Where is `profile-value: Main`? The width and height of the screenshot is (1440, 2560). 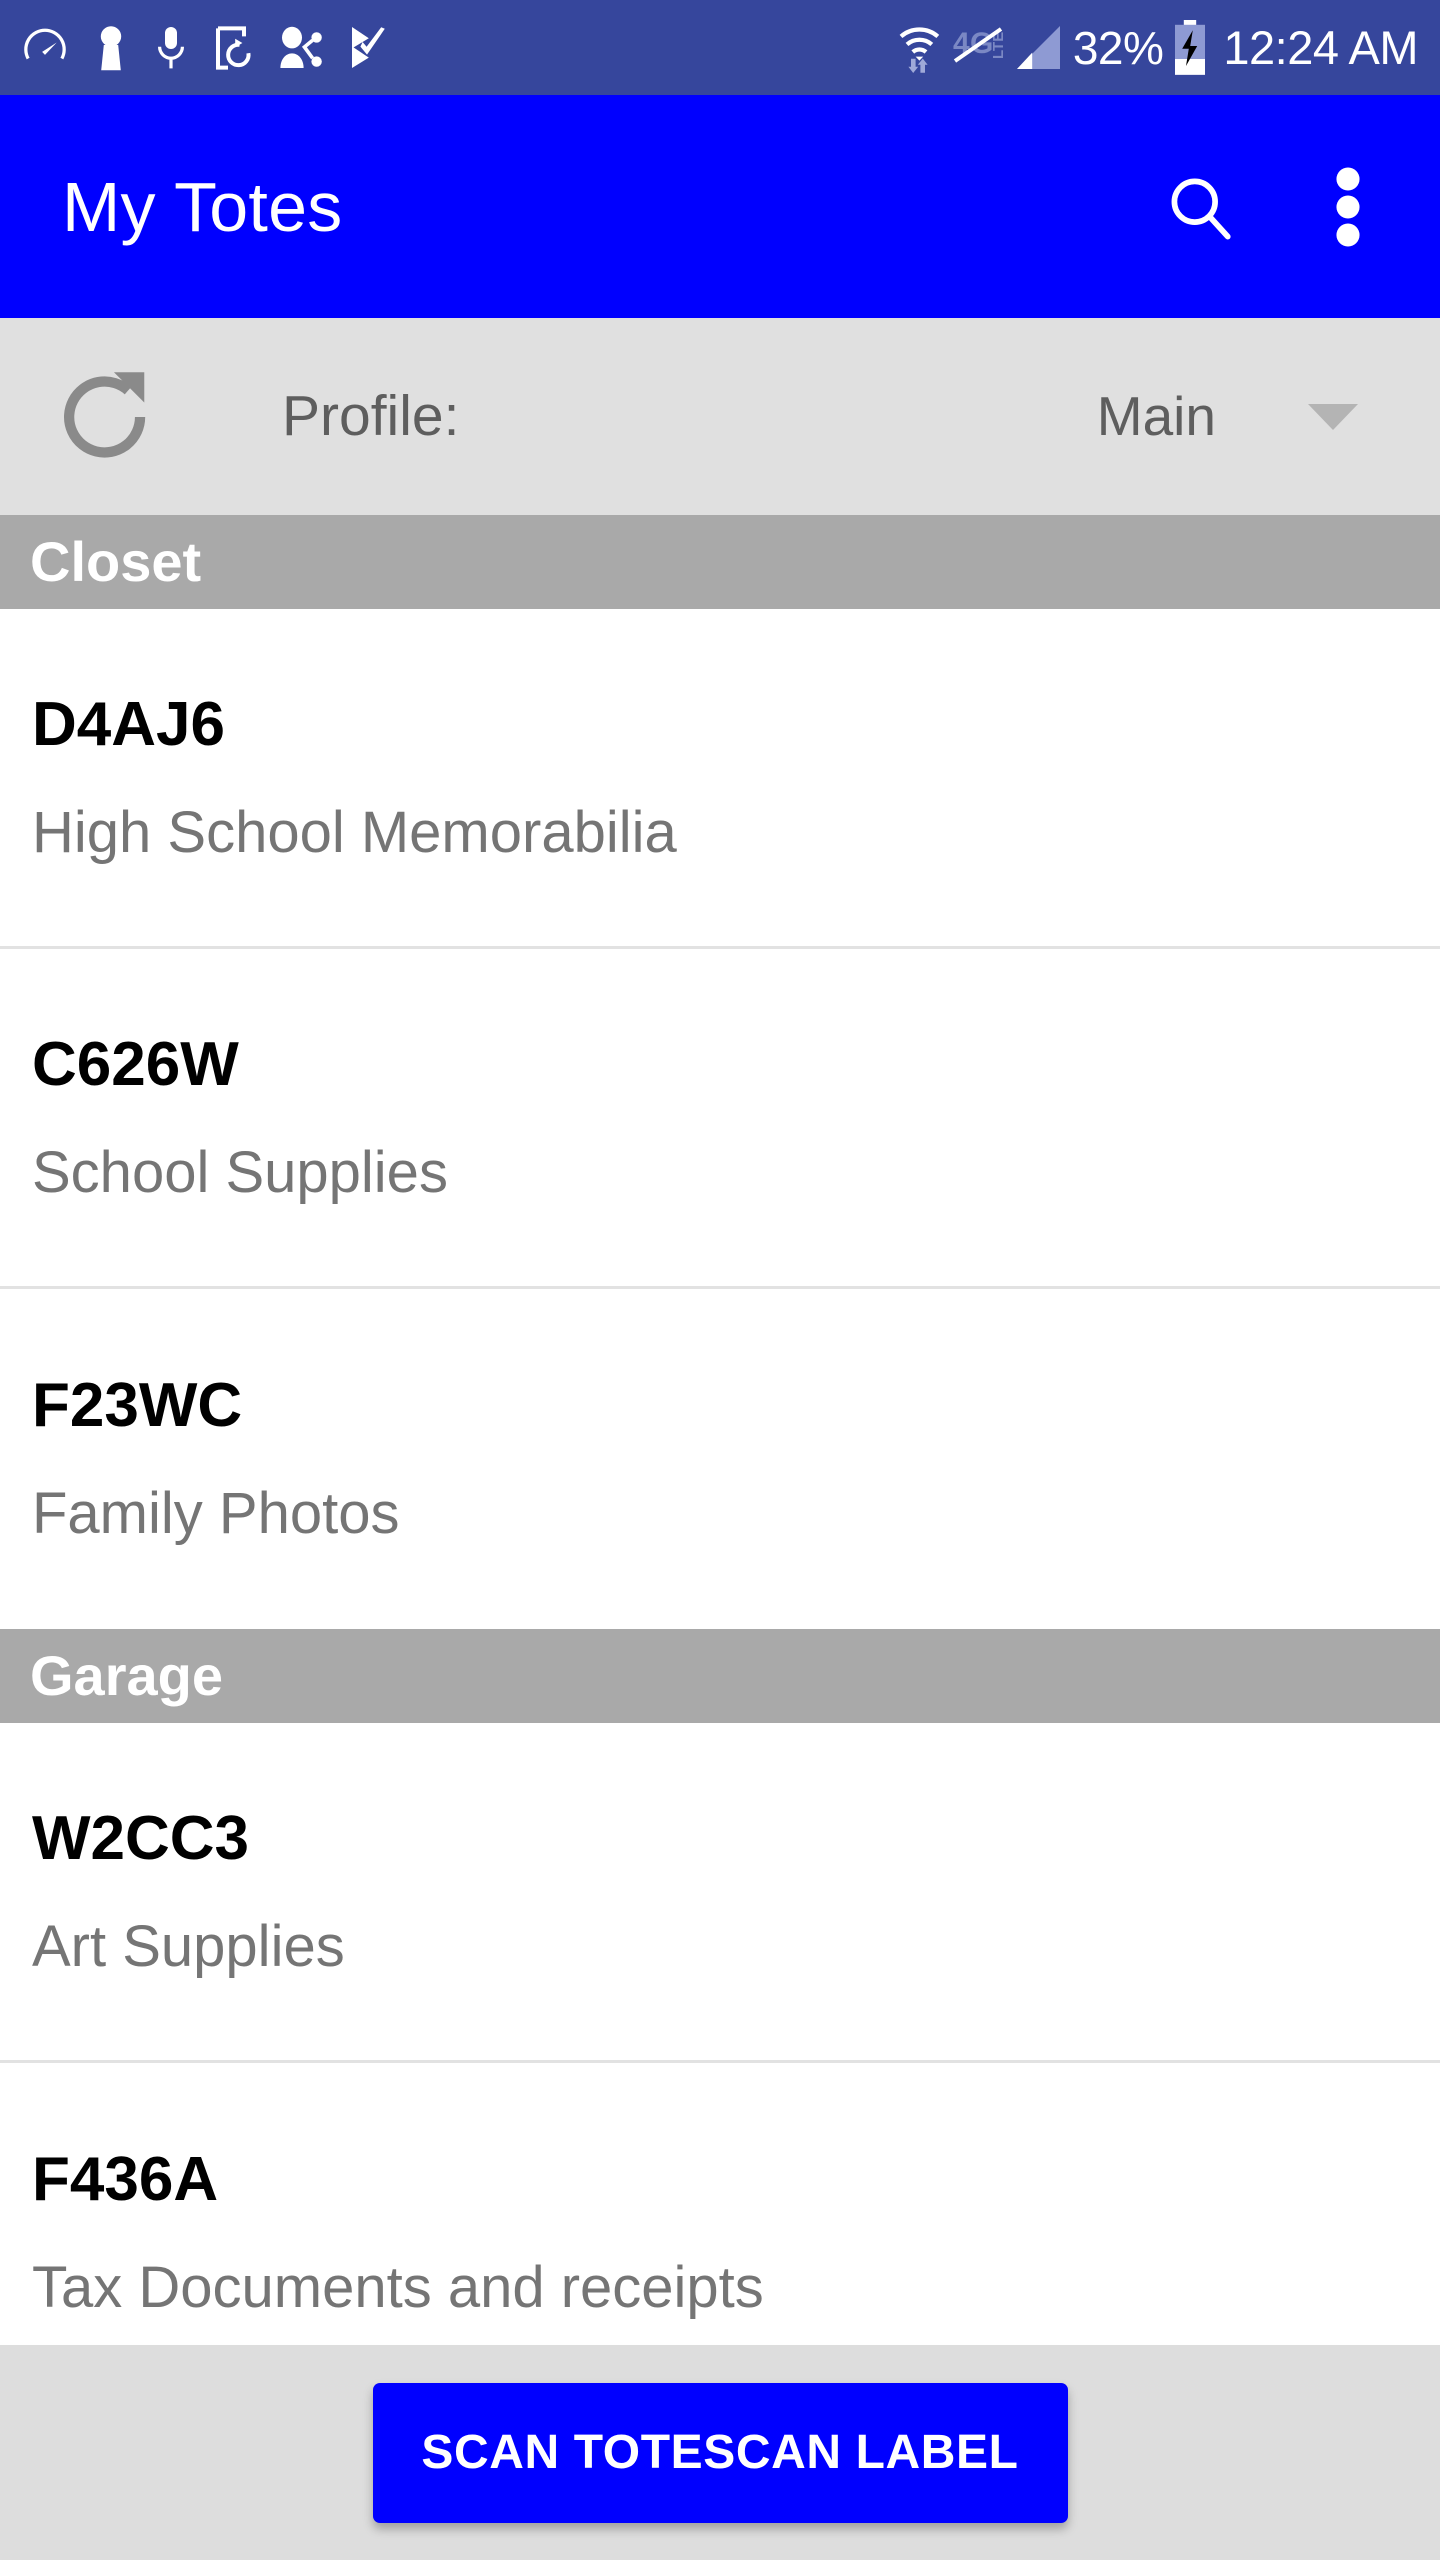 profile-value: Main is located at coordinates (1156, 416).